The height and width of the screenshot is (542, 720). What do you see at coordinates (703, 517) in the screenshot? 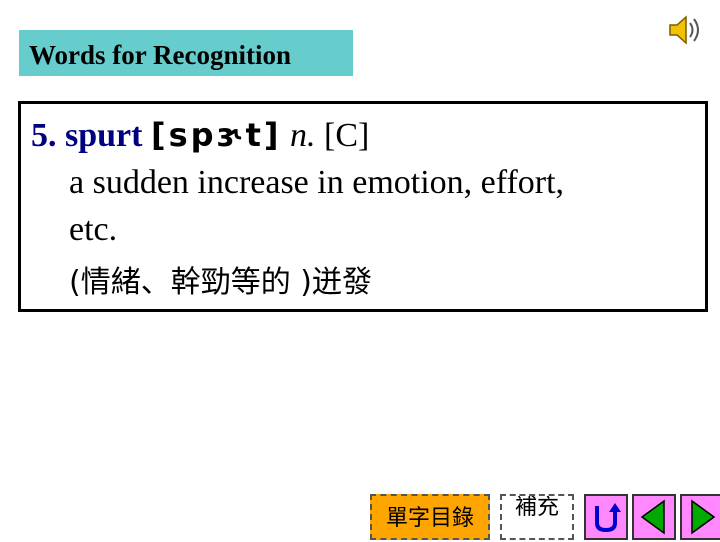
I see `right-arrow-icon` at bounding box center [703, 517].